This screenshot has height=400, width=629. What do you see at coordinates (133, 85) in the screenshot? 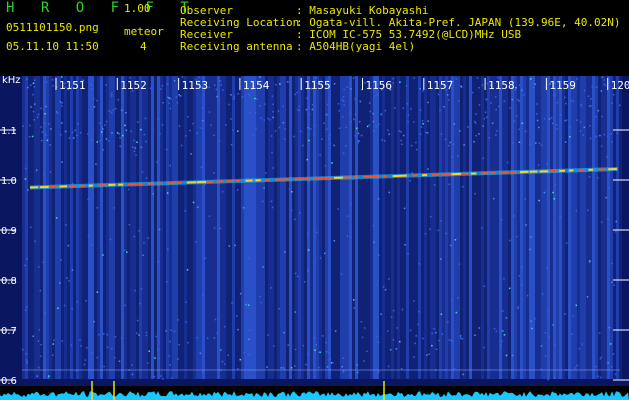
I see `x-tick-label: 1152` at bounding box center [133, 85].